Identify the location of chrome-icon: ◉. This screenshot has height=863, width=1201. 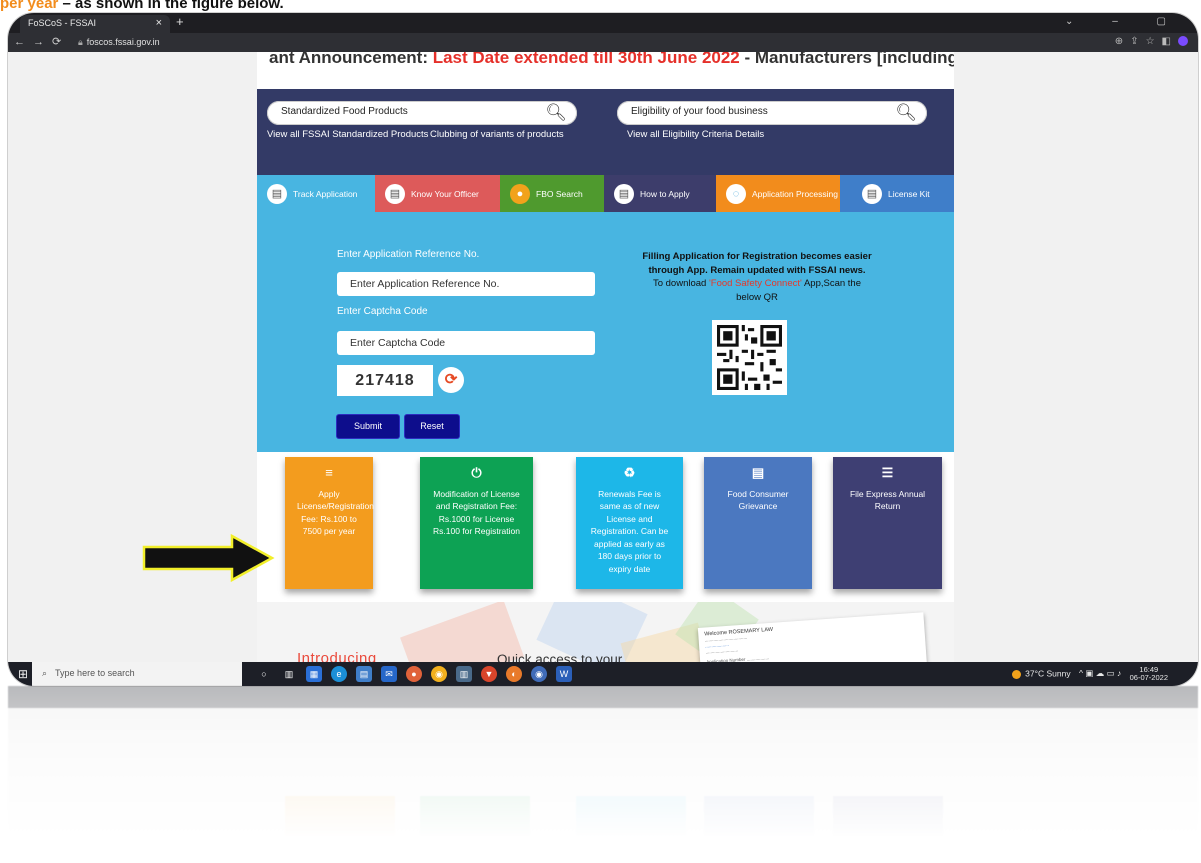
(439, 674).